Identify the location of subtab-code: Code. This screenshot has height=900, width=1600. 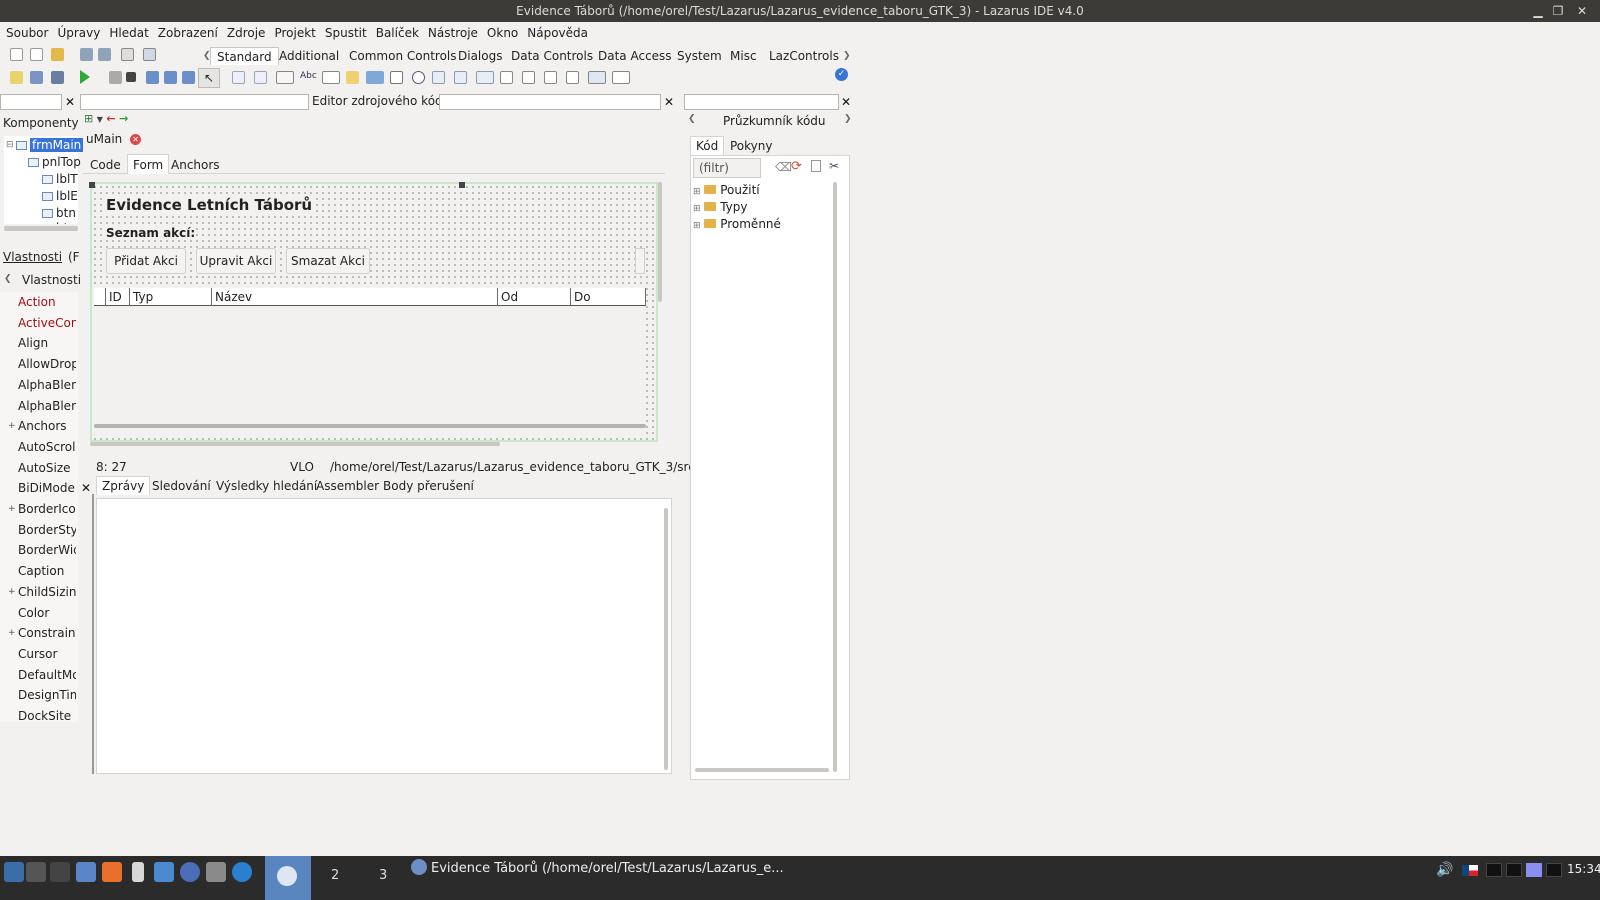
(105, 165).